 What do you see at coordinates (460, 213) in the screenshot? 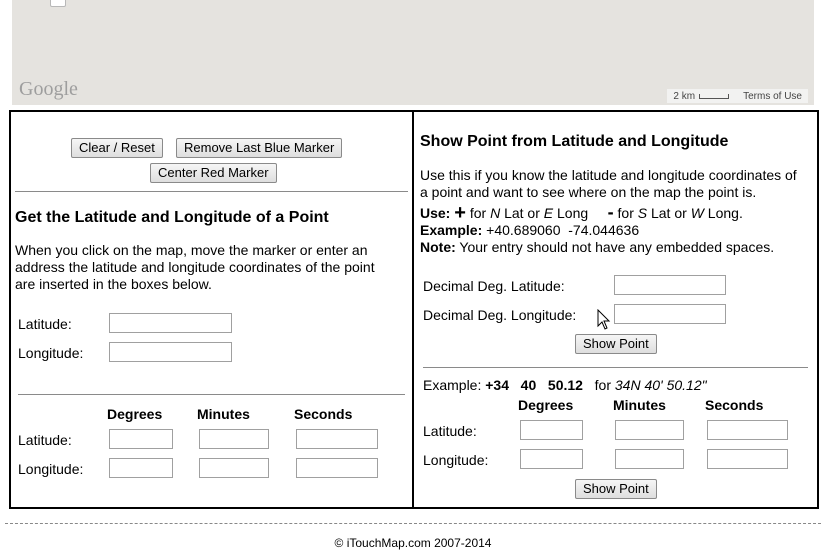
I see `plus-sign: +` at bounding box center [460, 213].